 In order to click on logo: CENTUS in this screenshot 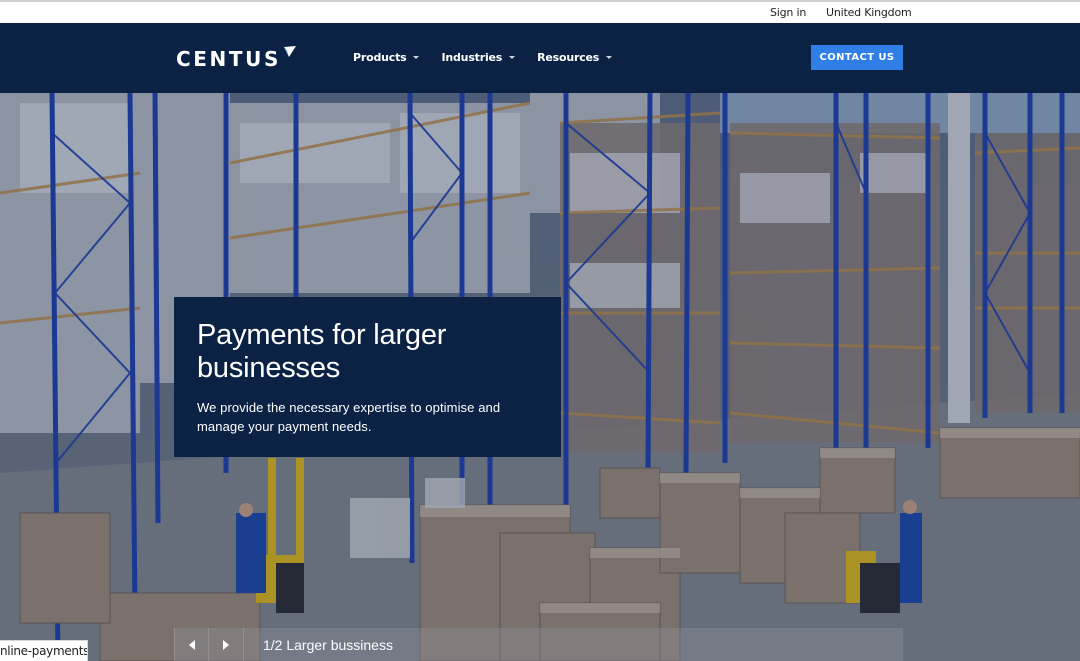, I will do `click(236, 58)`.